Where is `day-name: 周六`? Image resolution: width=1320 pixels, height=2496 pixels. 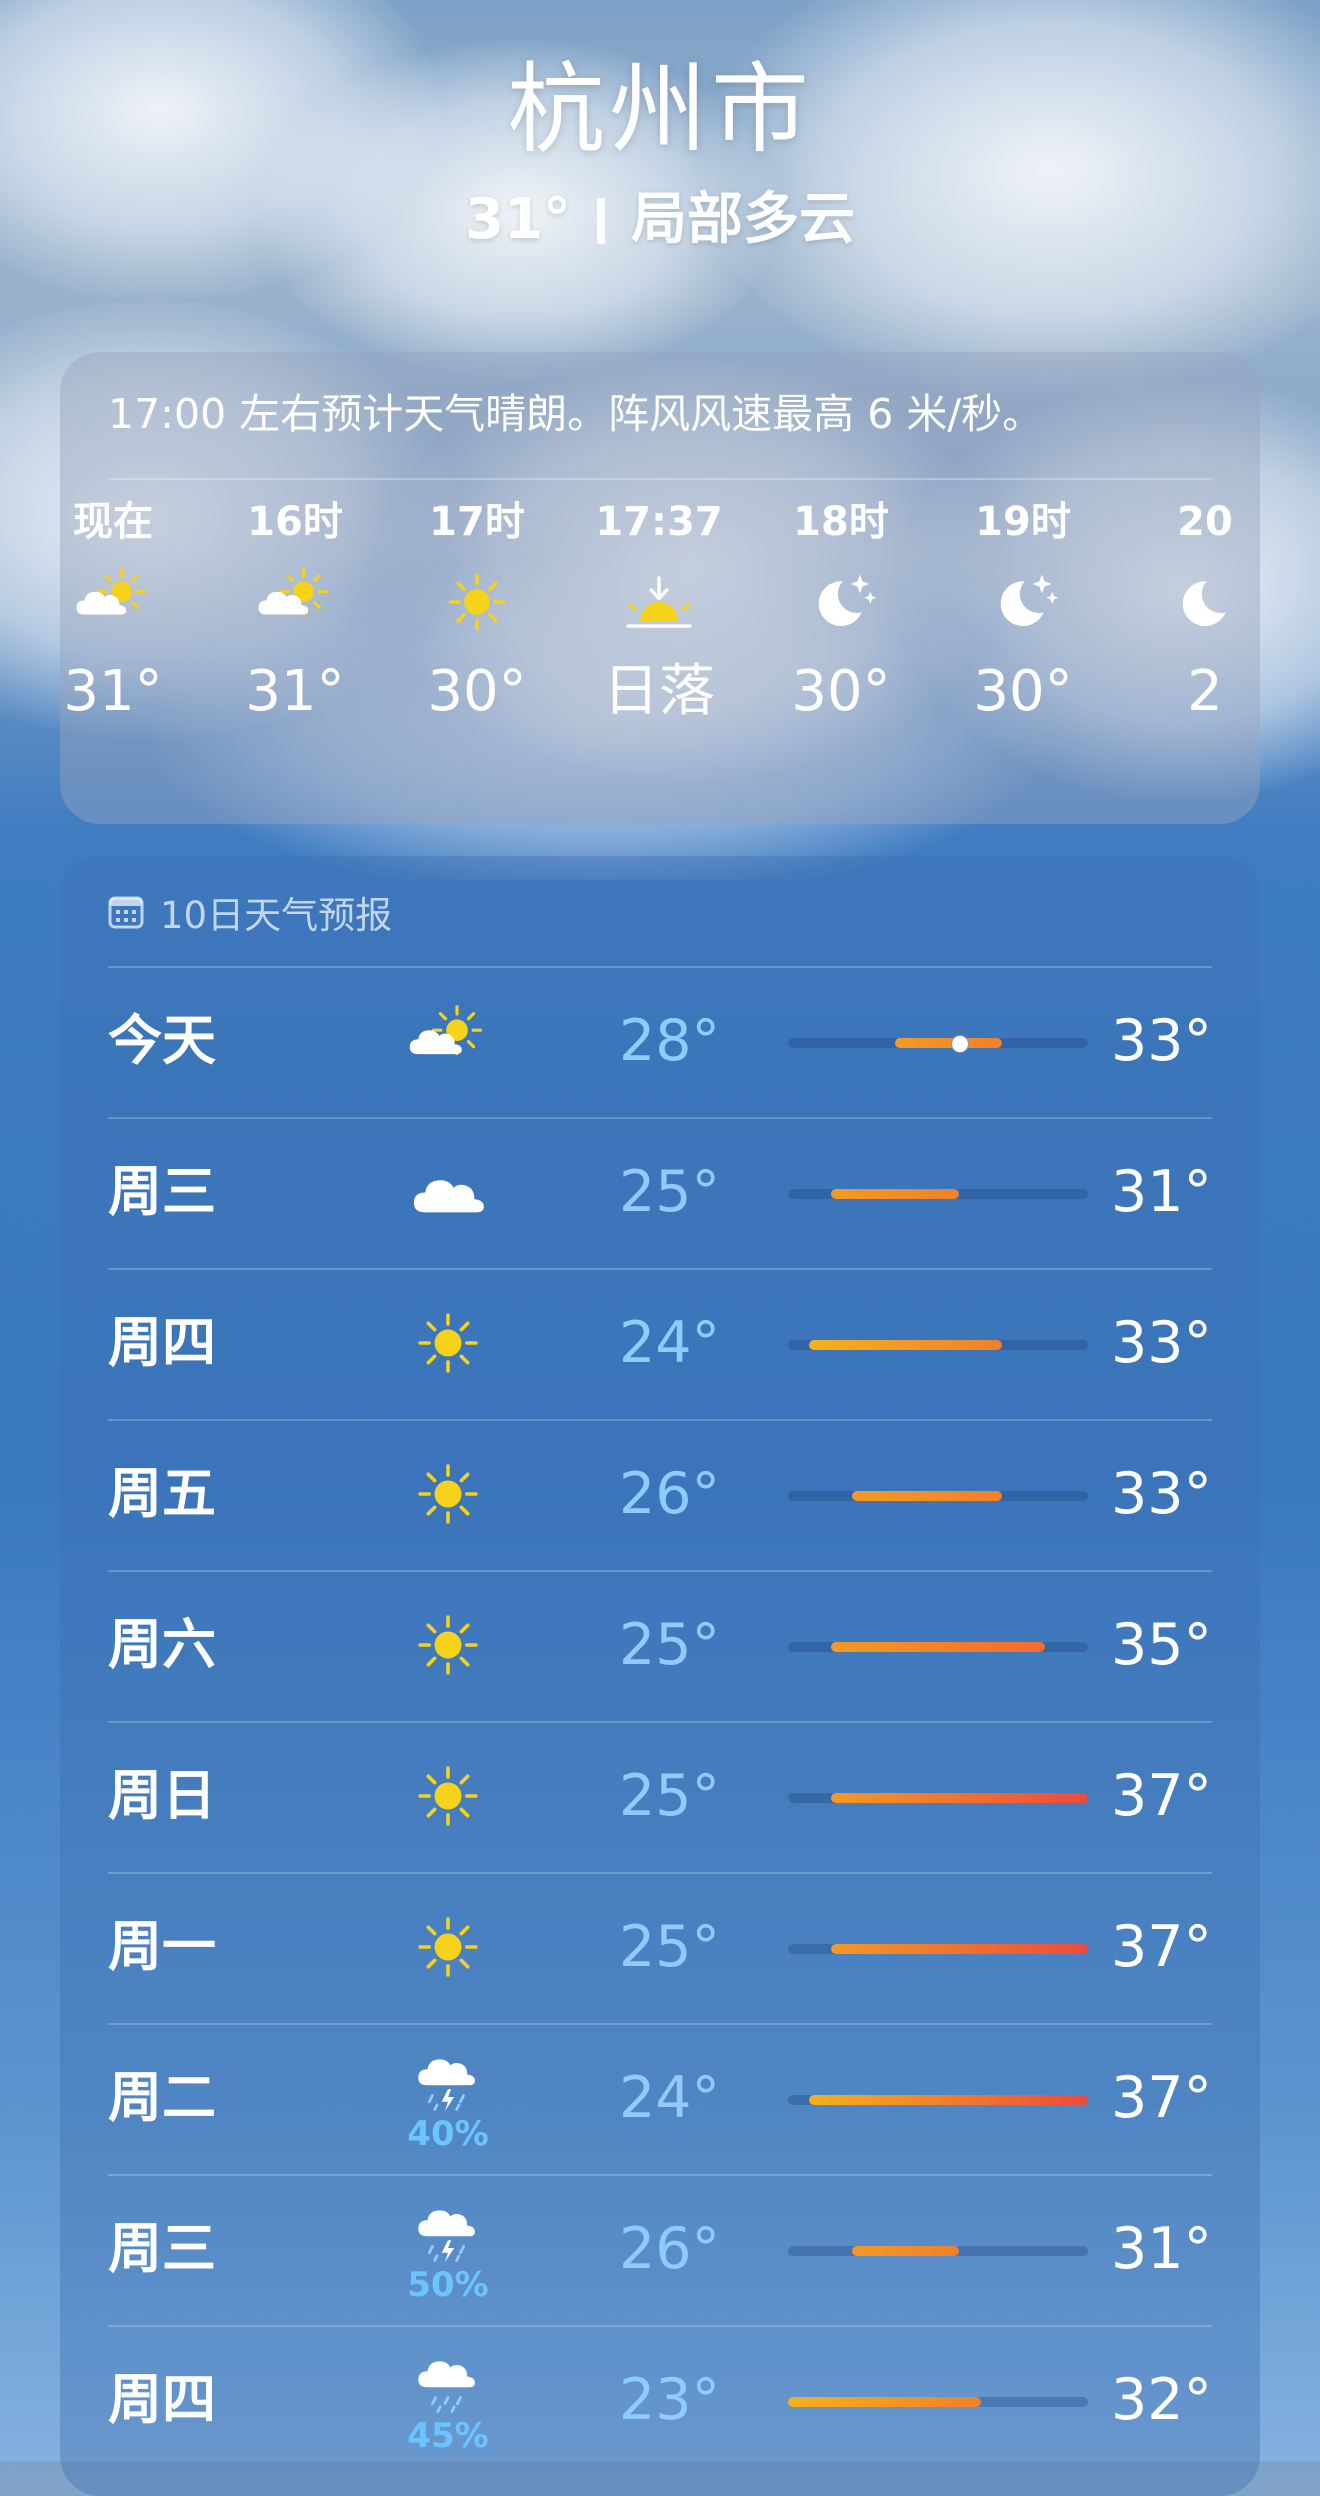 day-name: 周六 is located at coordinates (162, 1644).